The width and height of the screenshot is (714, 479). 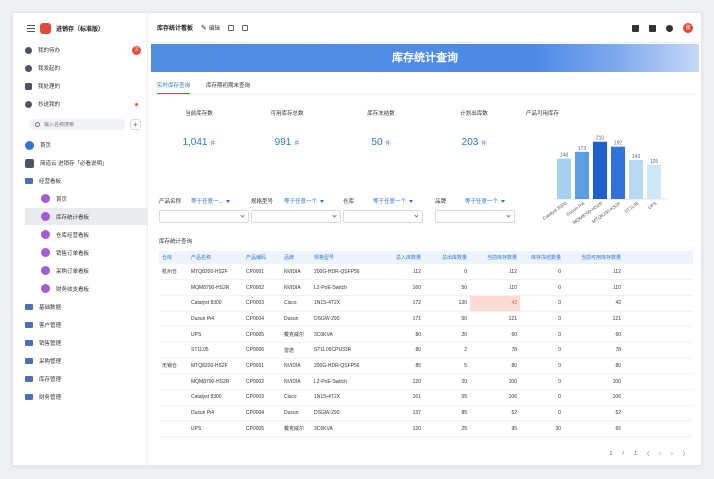 I want to click on column-header: 库存冻结数量, so click(x=542, y=257).